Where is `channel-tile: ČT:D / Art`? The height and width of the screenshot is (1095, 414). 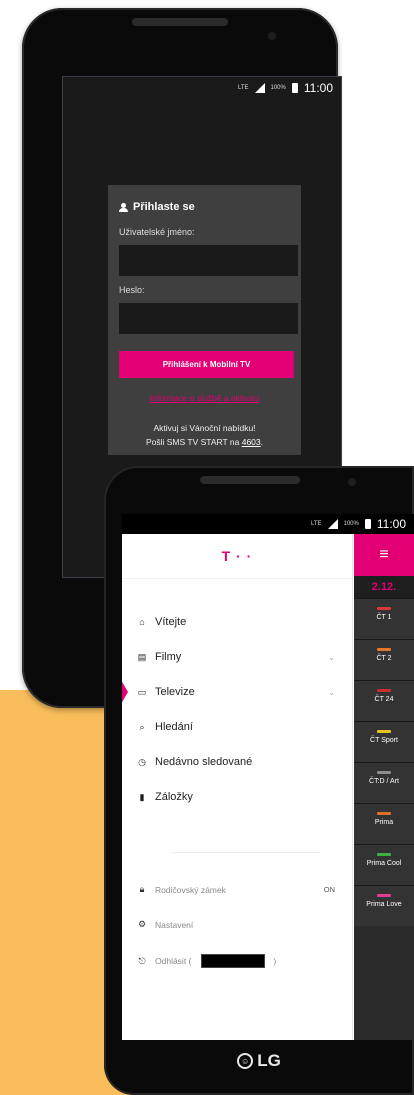
channel-tile: ČT:D / Art is located at coordinates (384, 782).